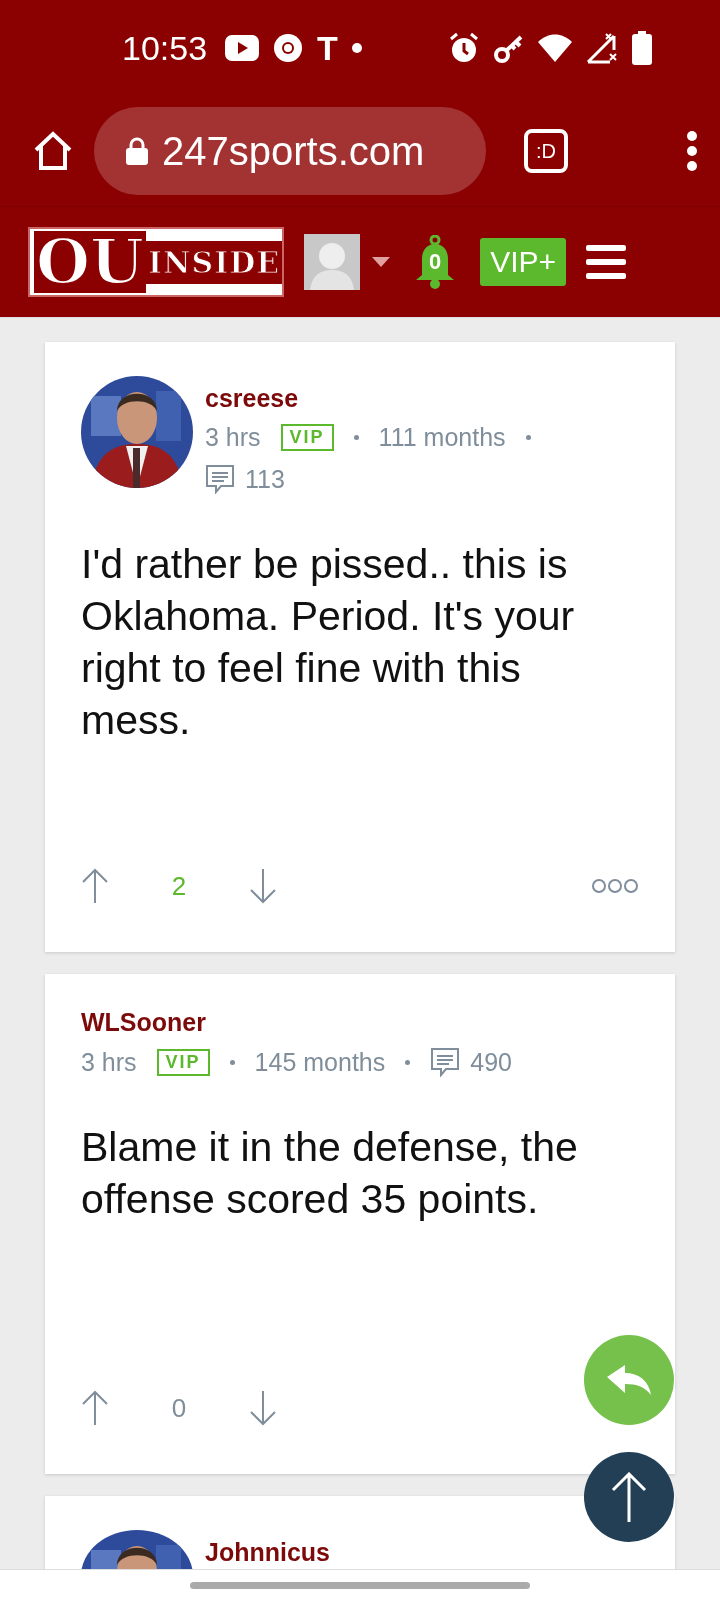 Image resolution: width=720 pixels, height=1600 pixels. I want to click on notification-letter: T, so click(327, 48).